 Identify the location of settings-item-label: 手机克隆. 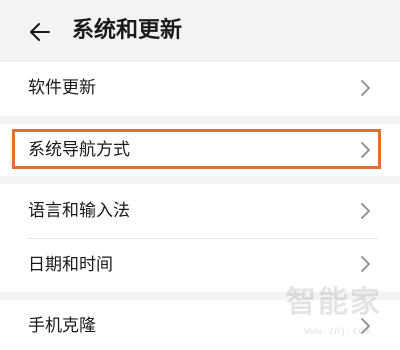
(62, 326).